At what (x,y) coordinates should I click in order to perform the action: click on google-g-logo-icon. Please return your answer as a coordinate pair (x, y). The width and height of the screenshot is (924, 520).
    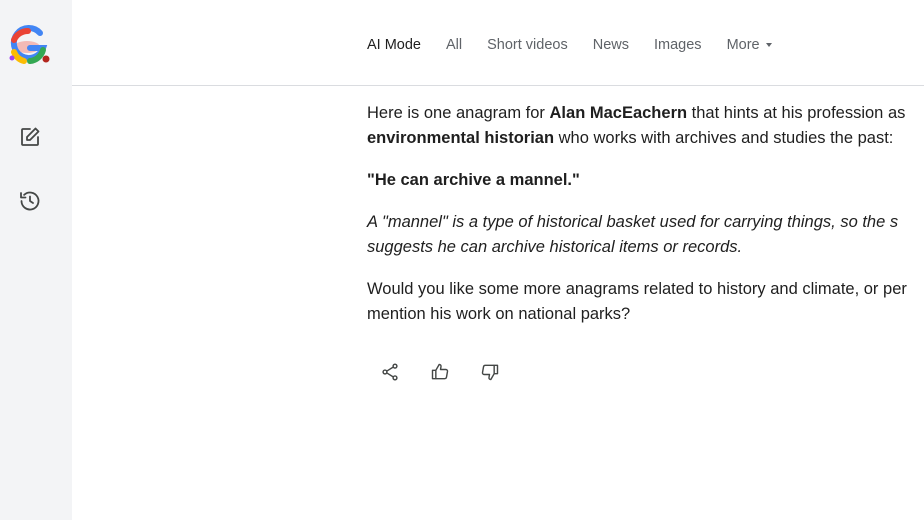
    Looking at the image, I should click on (29, 46).